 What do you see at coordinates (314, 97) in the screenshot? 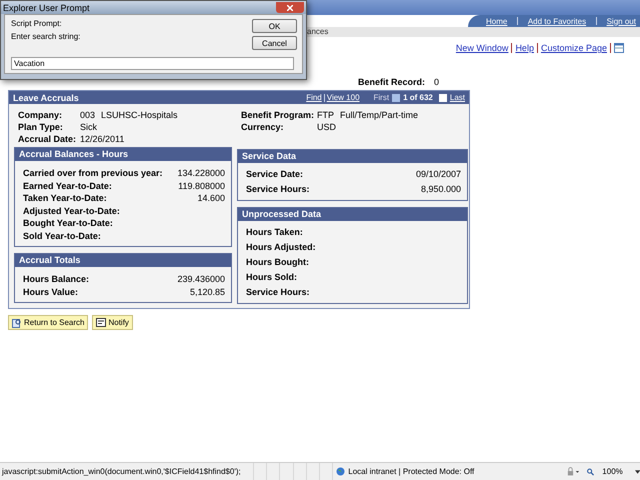
I see `find-link: Find` at bounding box center [314, 97].